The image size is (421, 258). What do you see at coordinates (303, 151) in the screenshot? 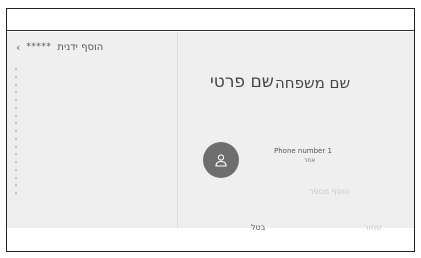
I see `phone-number-label: Phone number 1` at bounding box center [303, 151].